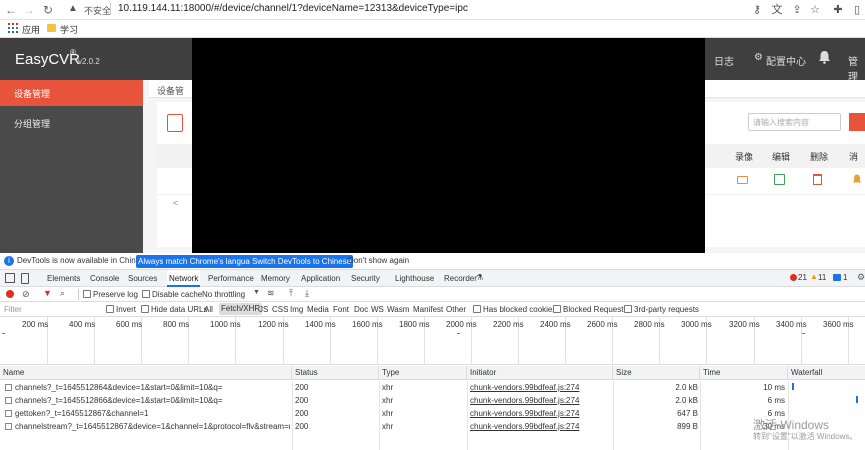 This screenshot has width=865, height=450. I want to click on tab-network: Network, so click(184, 278).